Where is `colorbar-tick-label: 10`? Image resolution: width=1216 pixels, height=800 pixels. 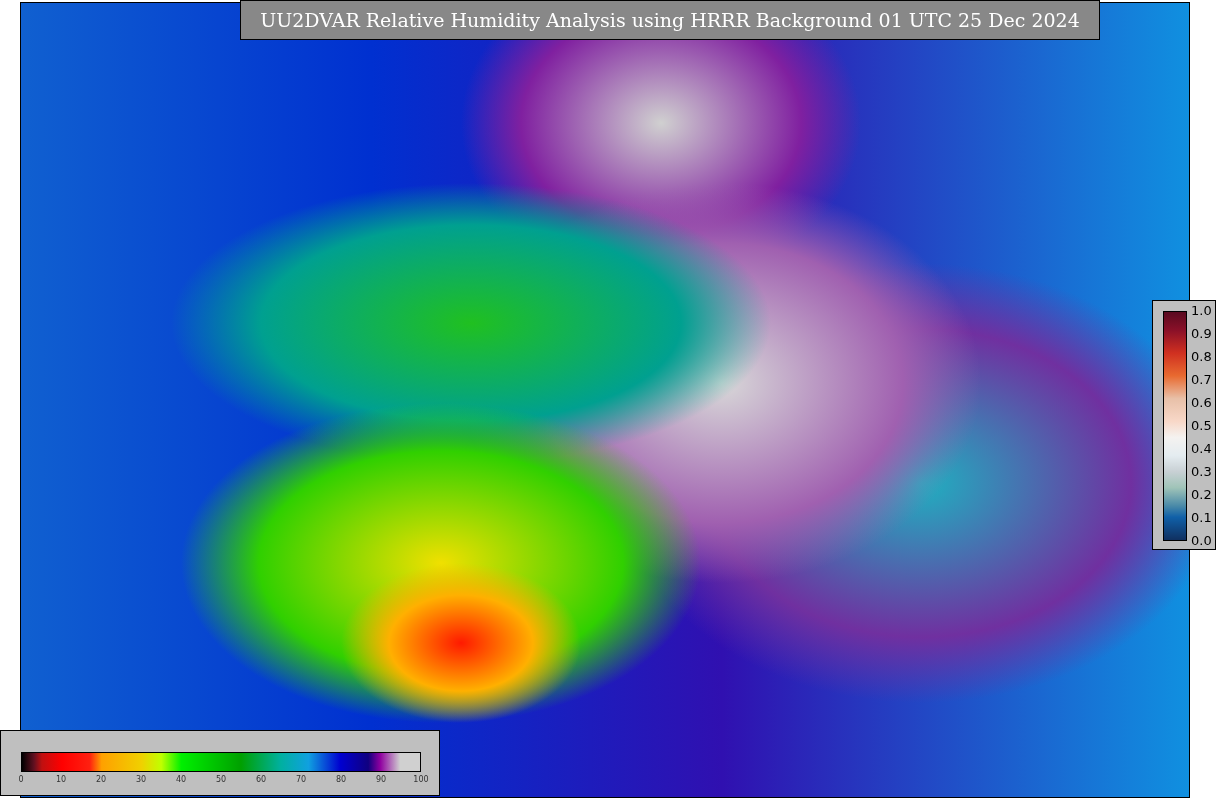 colorbar-tick-label: 10 is located at coordinates (61, 780).